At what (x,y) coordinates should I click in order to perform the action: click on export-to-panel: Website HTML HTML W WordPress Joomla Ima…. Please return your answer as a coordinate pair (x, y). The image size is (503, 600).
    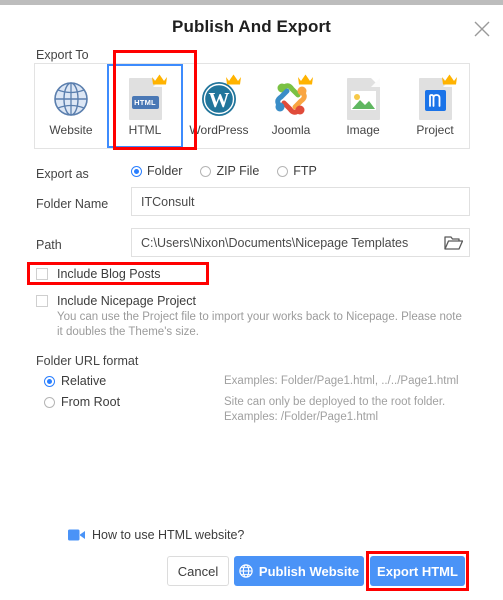
    Looking at the image, I should click on (252, 106).